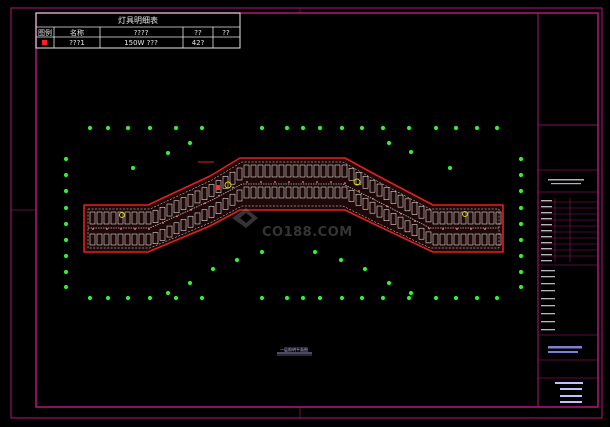 The width and height of the screenshot is (610, 427). I want to click on watermark-text: CO188.COM, so click(307, 232).